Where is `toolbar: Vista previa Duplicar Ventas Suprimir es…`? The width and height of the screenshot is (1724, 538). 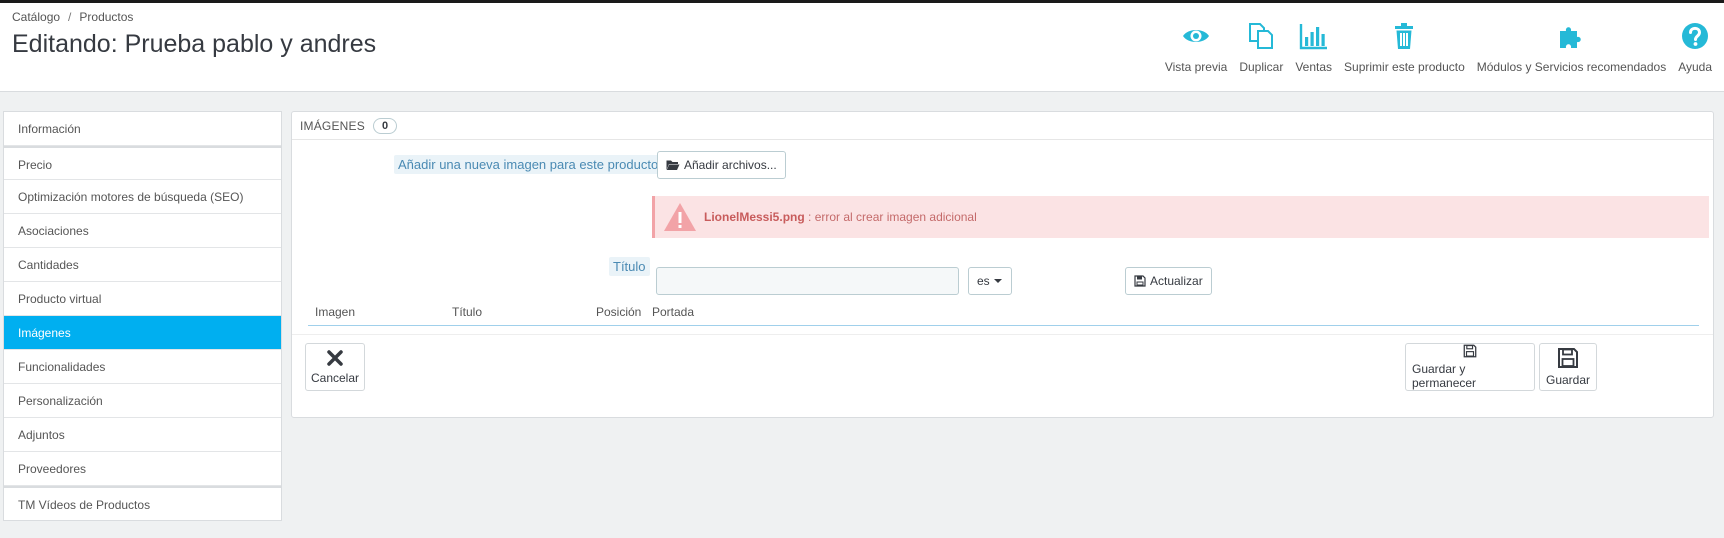
toolbar: Vista previa Duplicar Ventas Suprimir es… is located at coordinates (1438, 49).